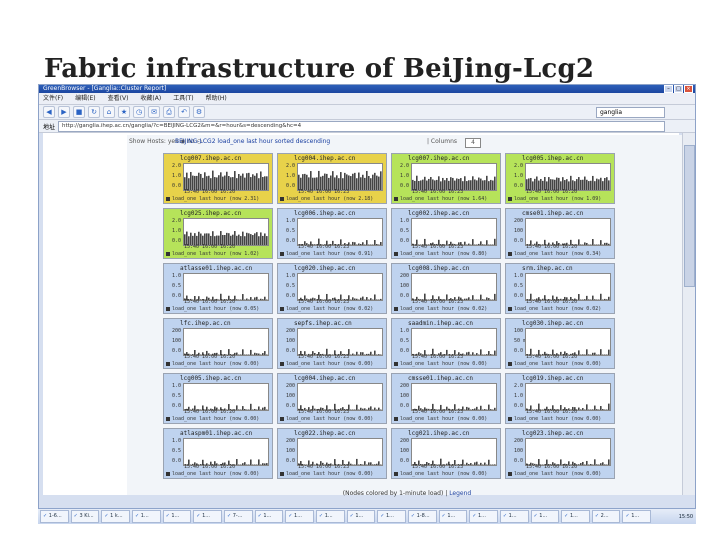  I want to click on menu-view: 查看(V), so click(118, 98).